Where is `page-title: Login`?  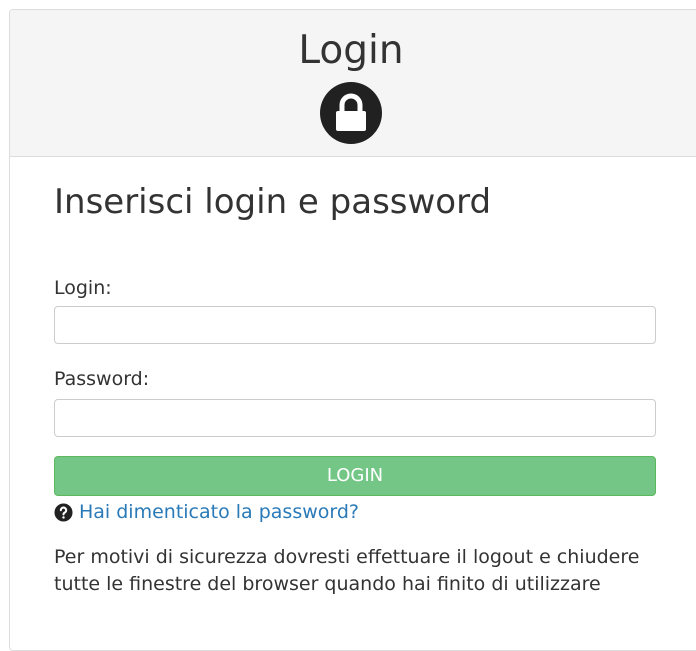
page-title: Login is located at coordinates (351, 50).